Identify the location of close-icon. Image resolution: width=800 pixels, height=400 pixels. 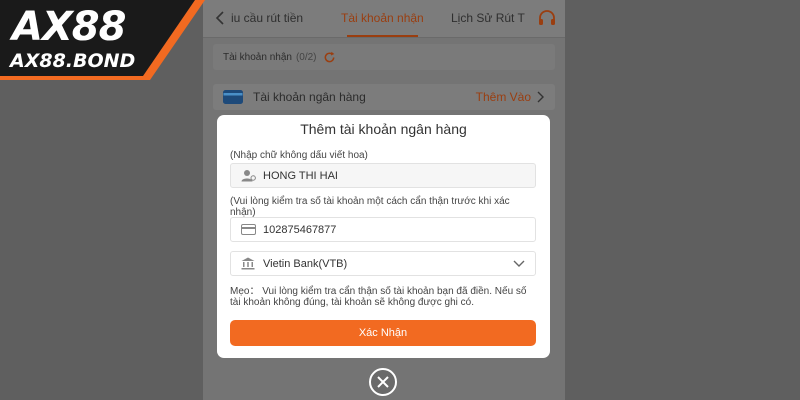
(383, 382).